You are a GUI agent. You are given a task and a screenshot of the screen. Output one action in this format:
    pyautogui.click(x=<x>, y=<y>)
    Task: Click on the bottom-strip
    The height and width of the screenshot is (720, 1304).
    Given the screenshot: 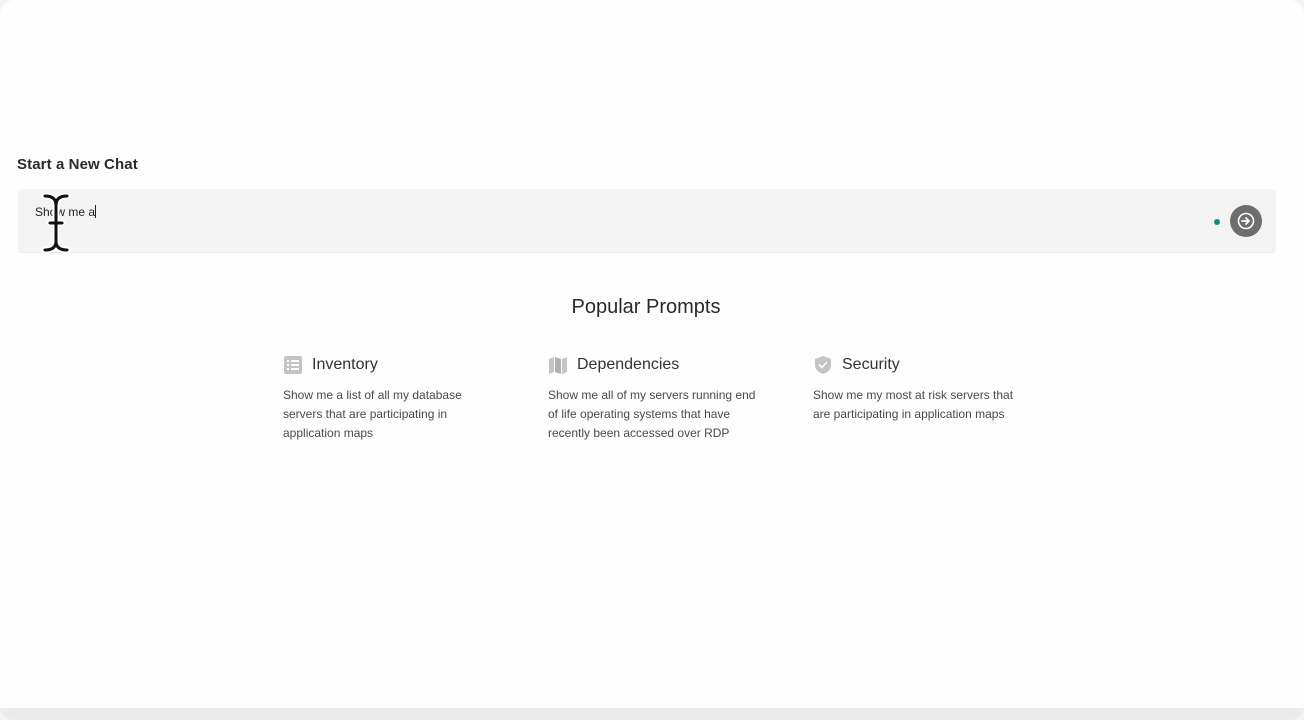 What is the action you would take?
    pyautogui.click(x=652, y=714)
    